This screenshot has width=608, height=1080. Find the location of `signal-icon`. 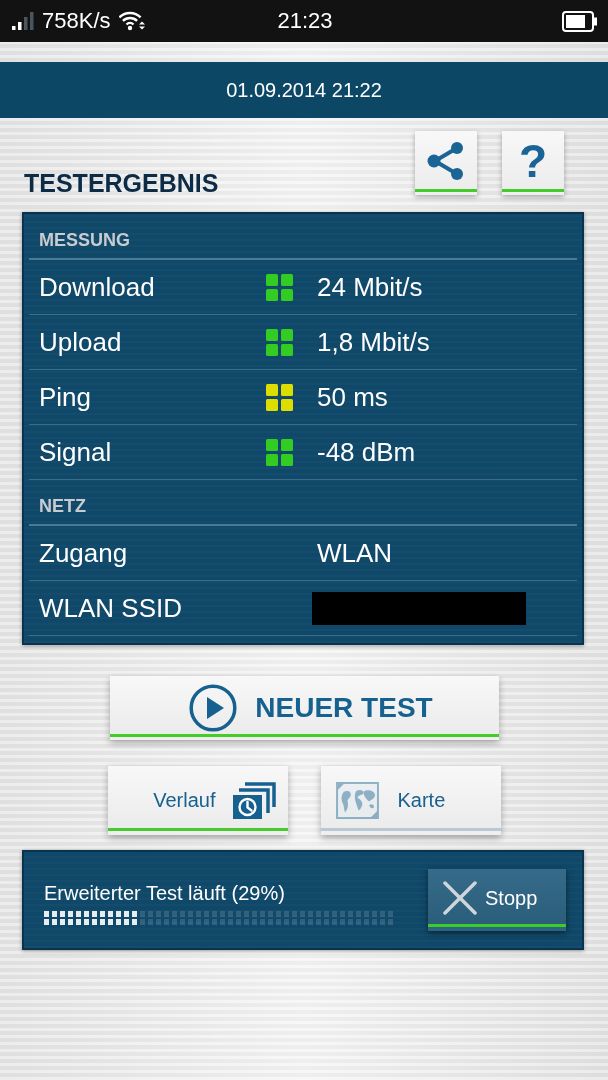

signal-icon is located at coordinates (23, 21).